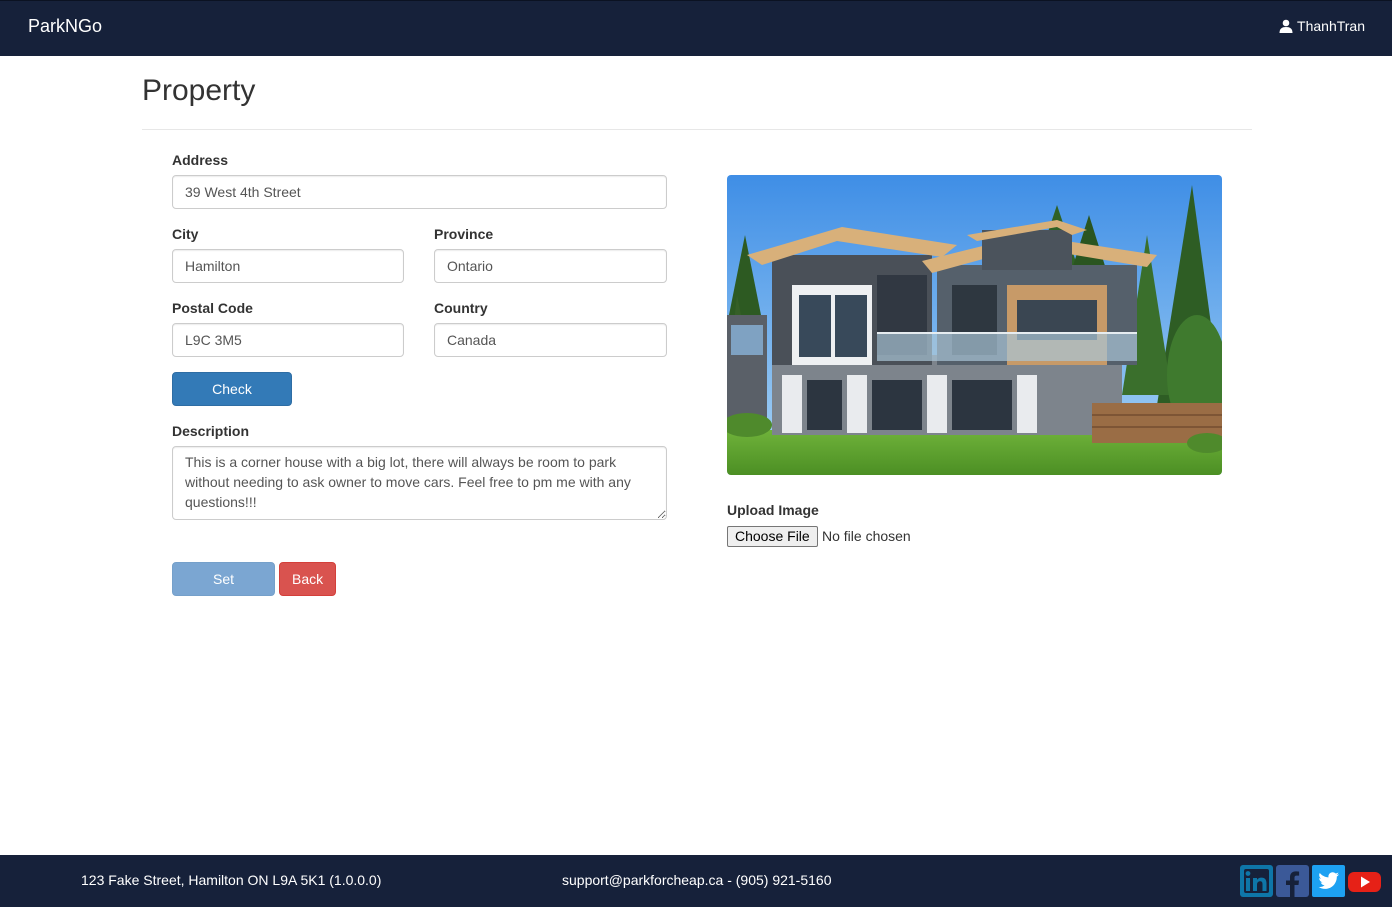 The height and width of the screenshot is (907, 1392). I want to click on user-menu: ThanhTran, so click(1322, 26).